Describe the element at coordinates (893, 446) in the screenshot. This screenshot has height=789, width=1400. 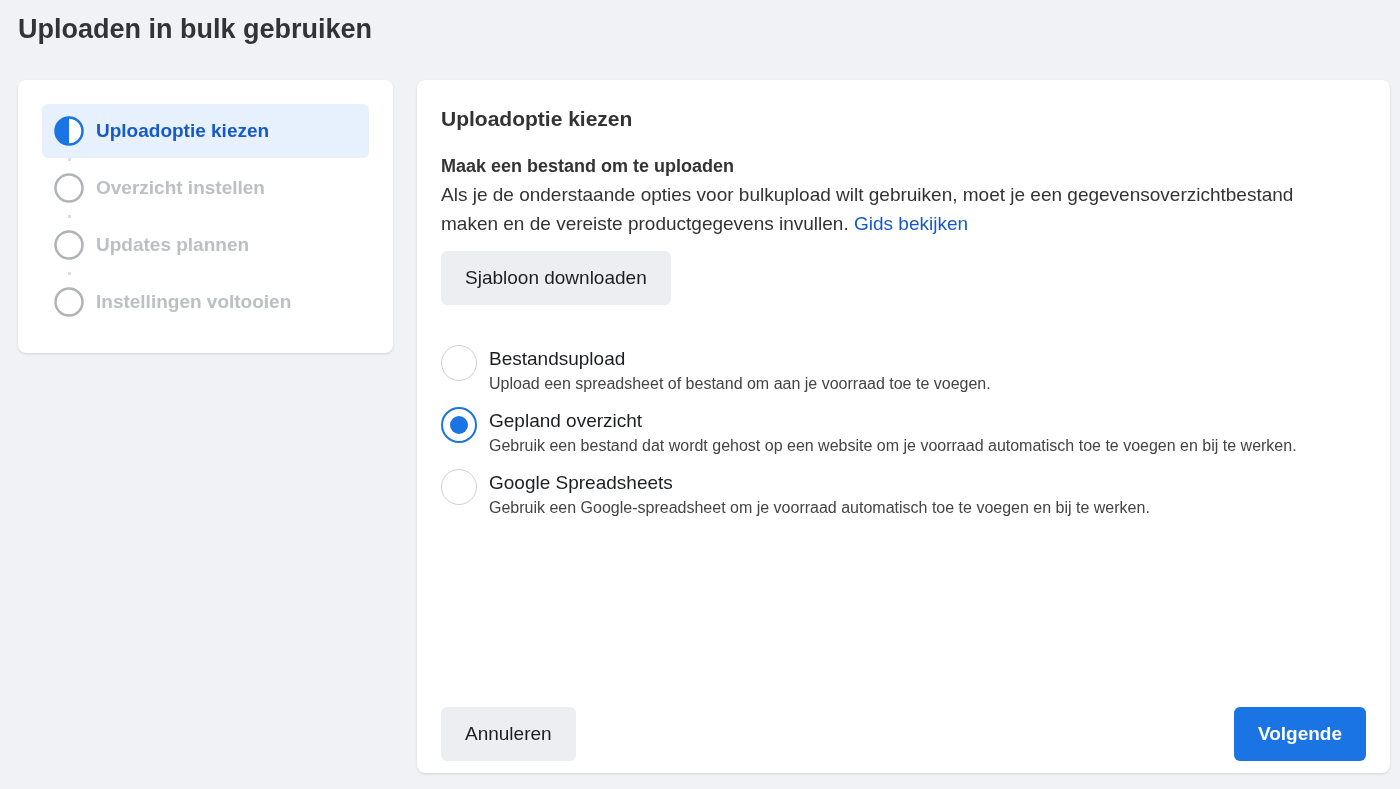
I see `option-description: Gebruik een bestand dat wordt gehost op een website om je voorraad automatisch toe te voegen en bij te werken.` at that location.